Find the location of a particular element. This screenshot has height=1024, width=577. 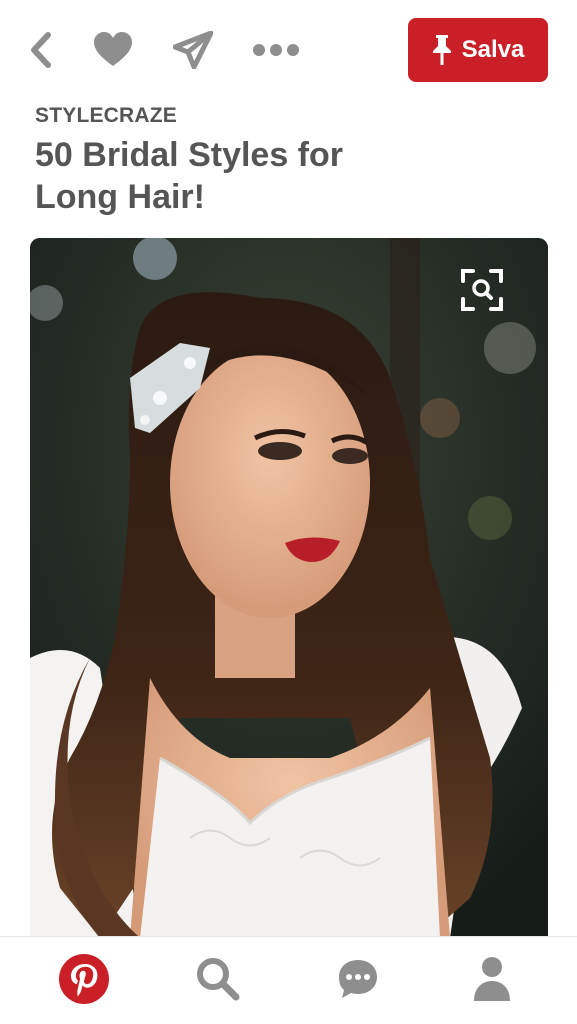

tab-messages is located at coordinates (358, 981).